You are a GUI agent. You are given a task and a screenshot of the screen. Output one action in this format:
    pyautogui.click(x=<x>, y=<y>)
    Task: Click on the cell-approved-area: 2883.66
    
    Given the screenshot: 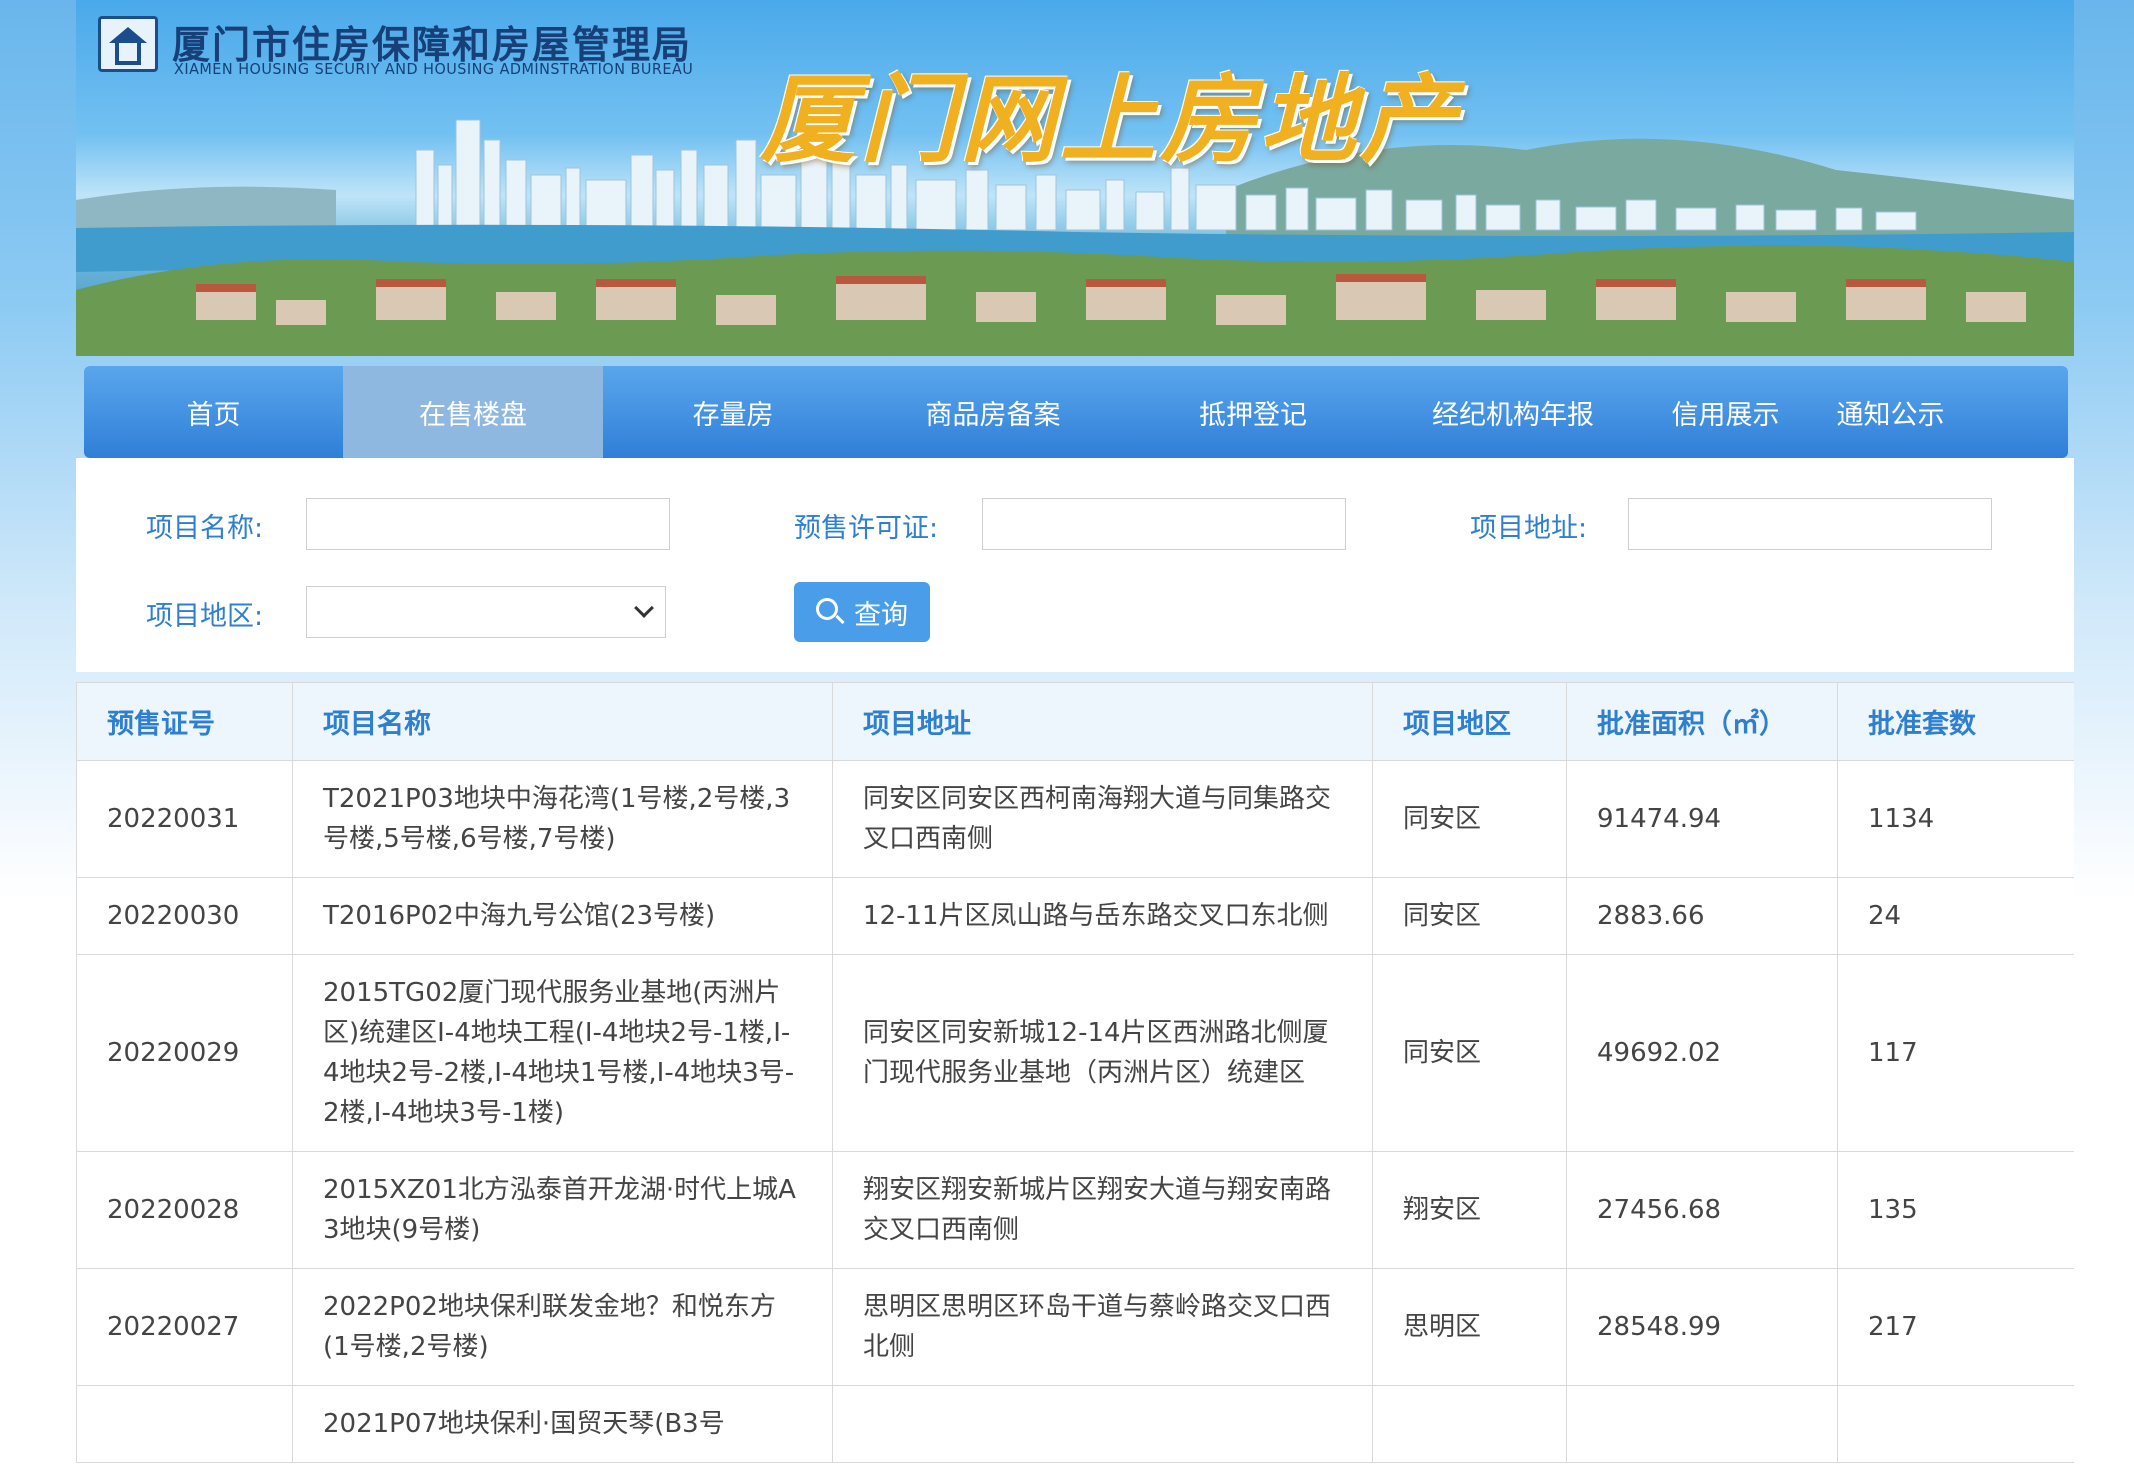 What is the action you would take?
    pyautogui.click(x=1702, y=916)
    